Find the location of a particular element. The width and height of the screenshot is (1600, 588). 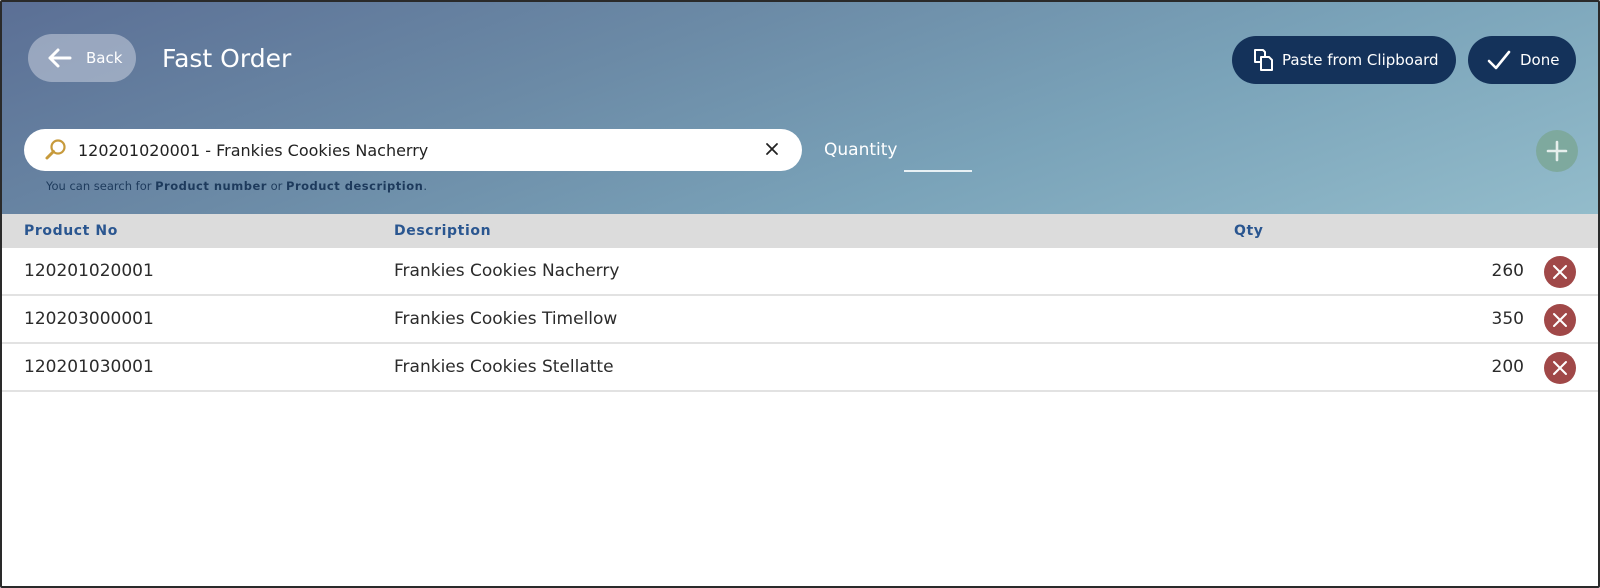

hint-prefix: You can search for is located at coordinates (101, 186).